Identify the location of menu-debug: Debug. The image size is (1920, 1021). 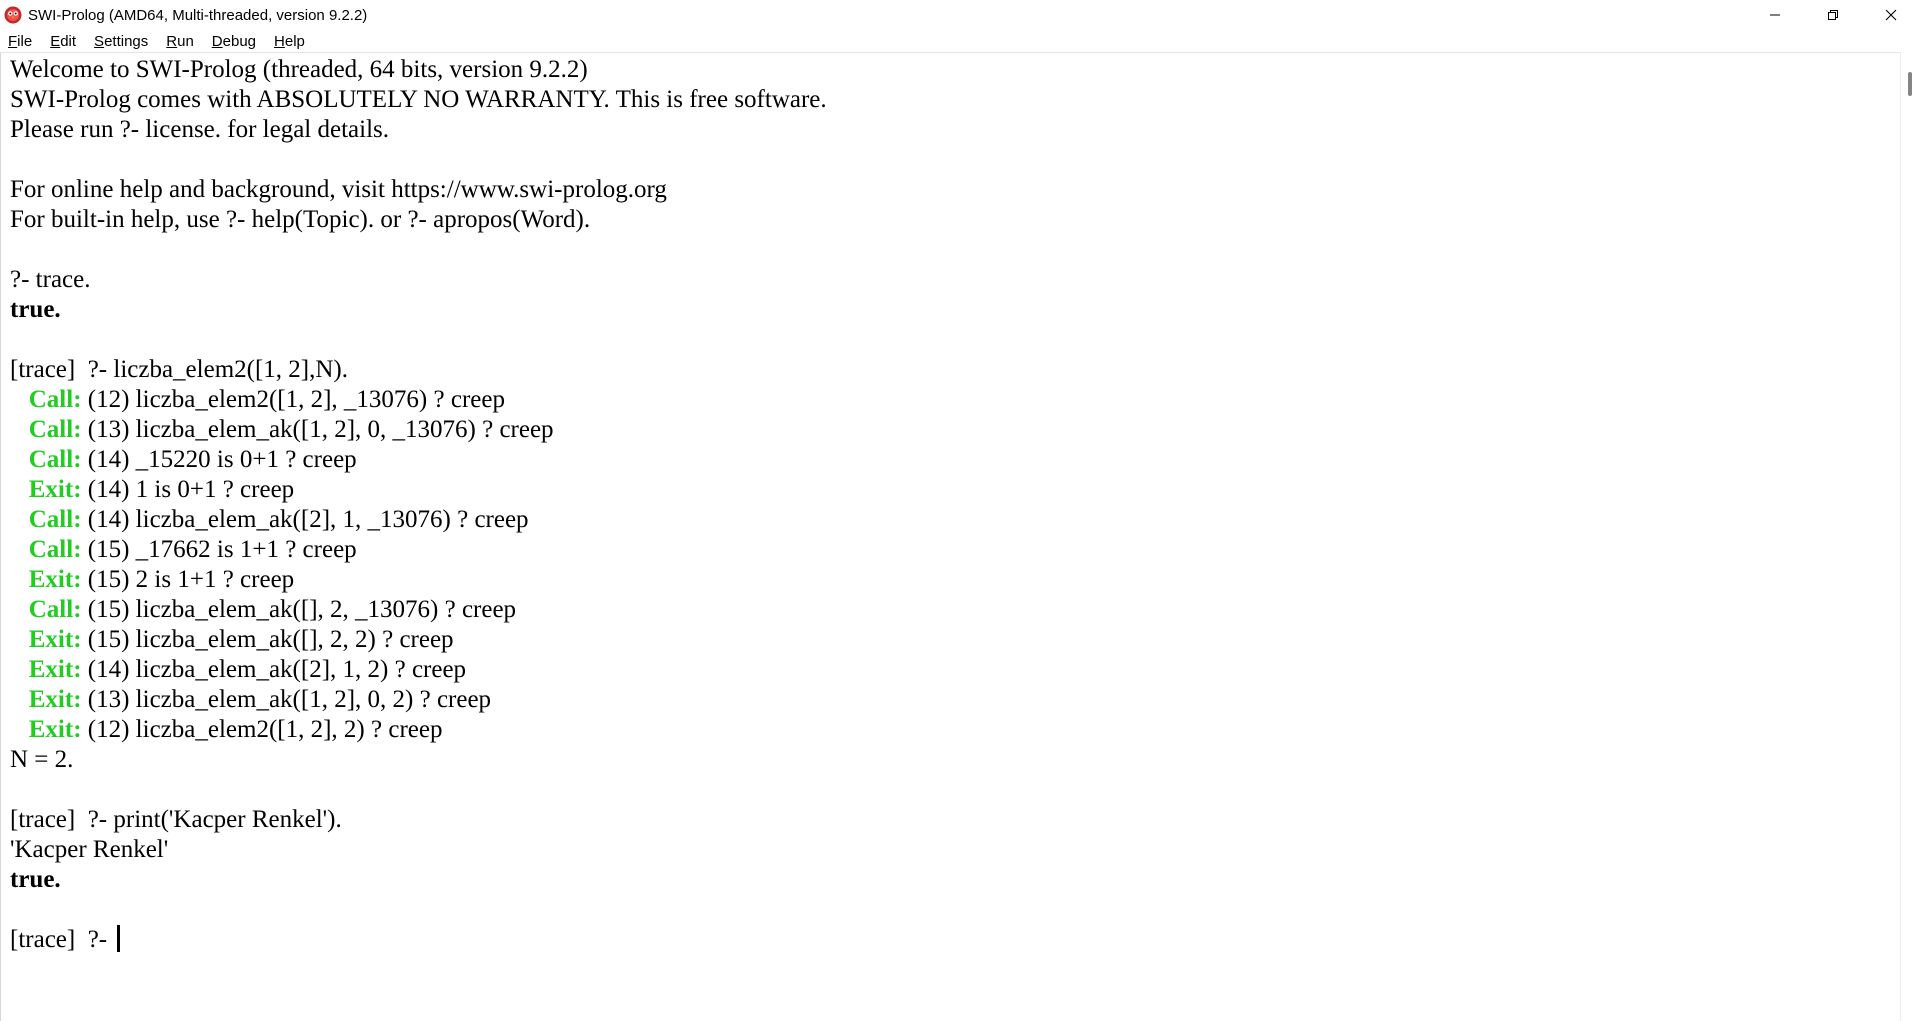
(234, 41).